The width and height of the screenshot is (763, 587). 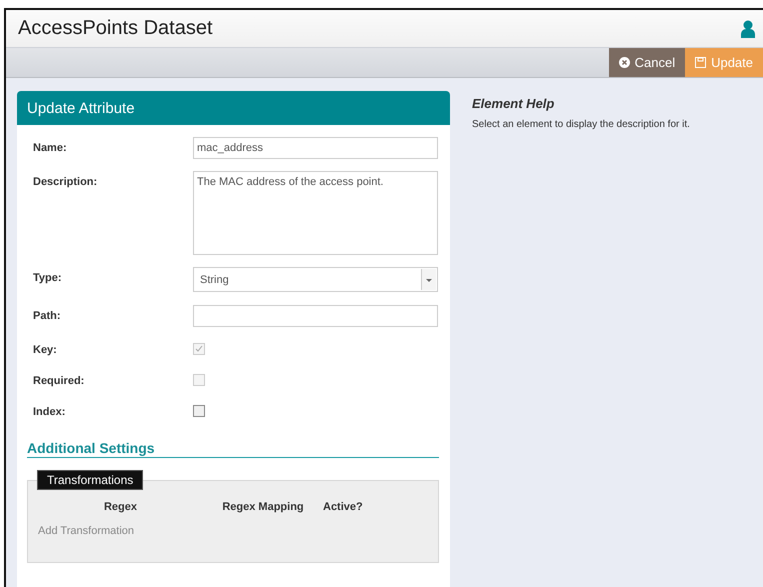 What do you see at coordinates (233, 108) in the screenshot?
I see `card-header: Update Attribute` at bounding box center [233, 108].